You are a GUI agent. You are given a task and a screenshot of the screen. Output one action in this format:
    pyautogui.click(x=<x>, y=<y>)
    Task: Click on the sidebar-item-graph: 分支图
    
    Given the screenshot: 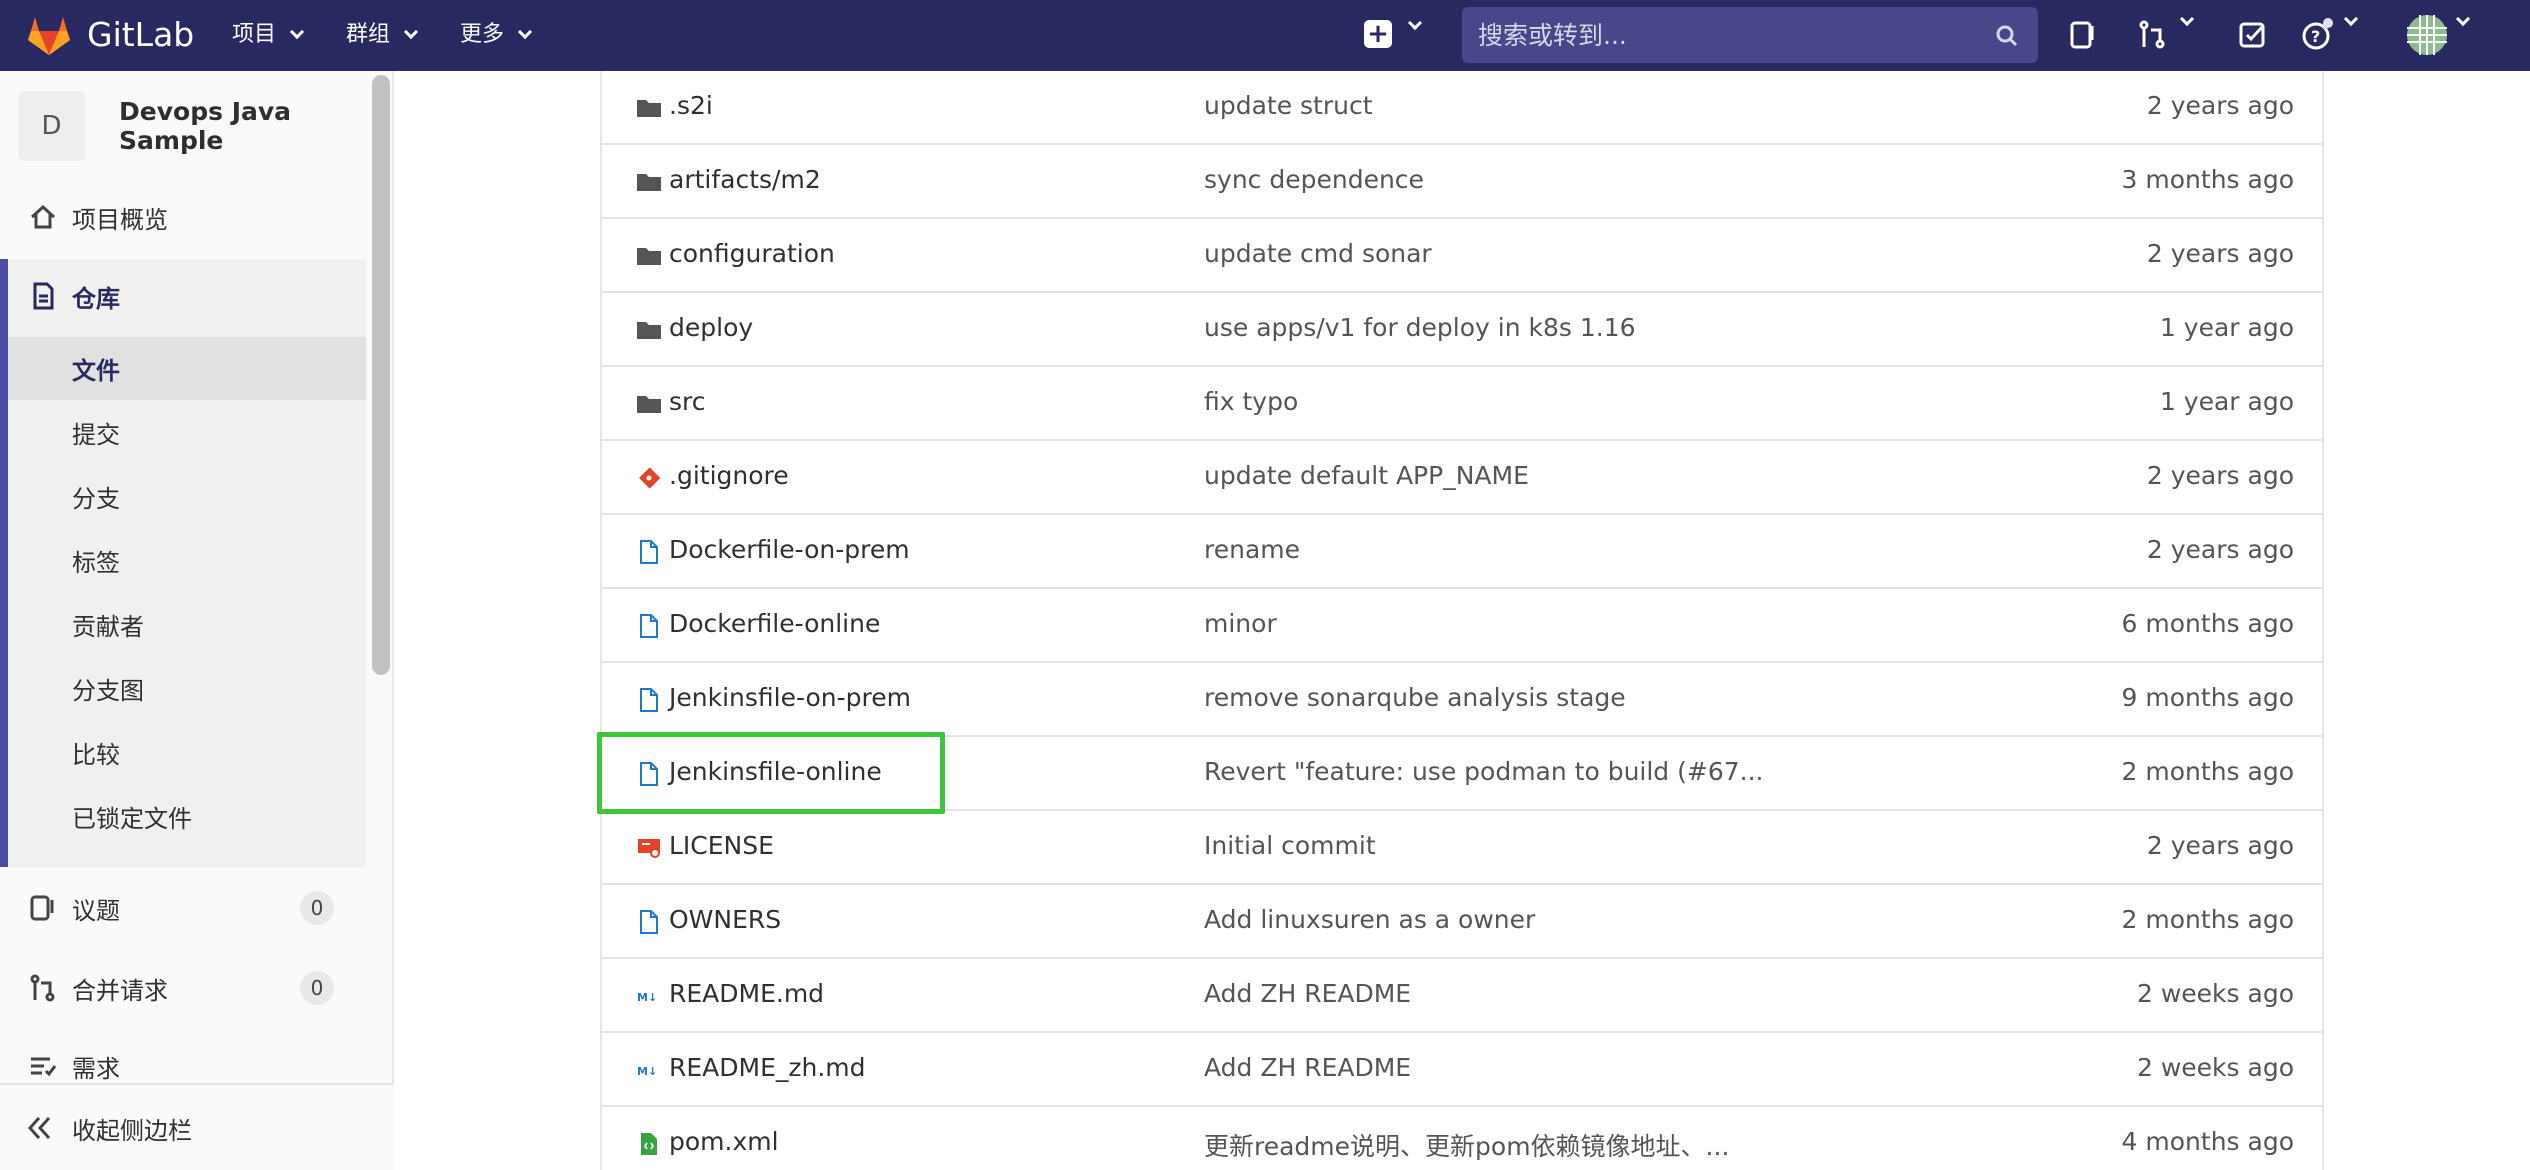 What is the action you would take?
    pyautogui.click(x=108, y=688)
    